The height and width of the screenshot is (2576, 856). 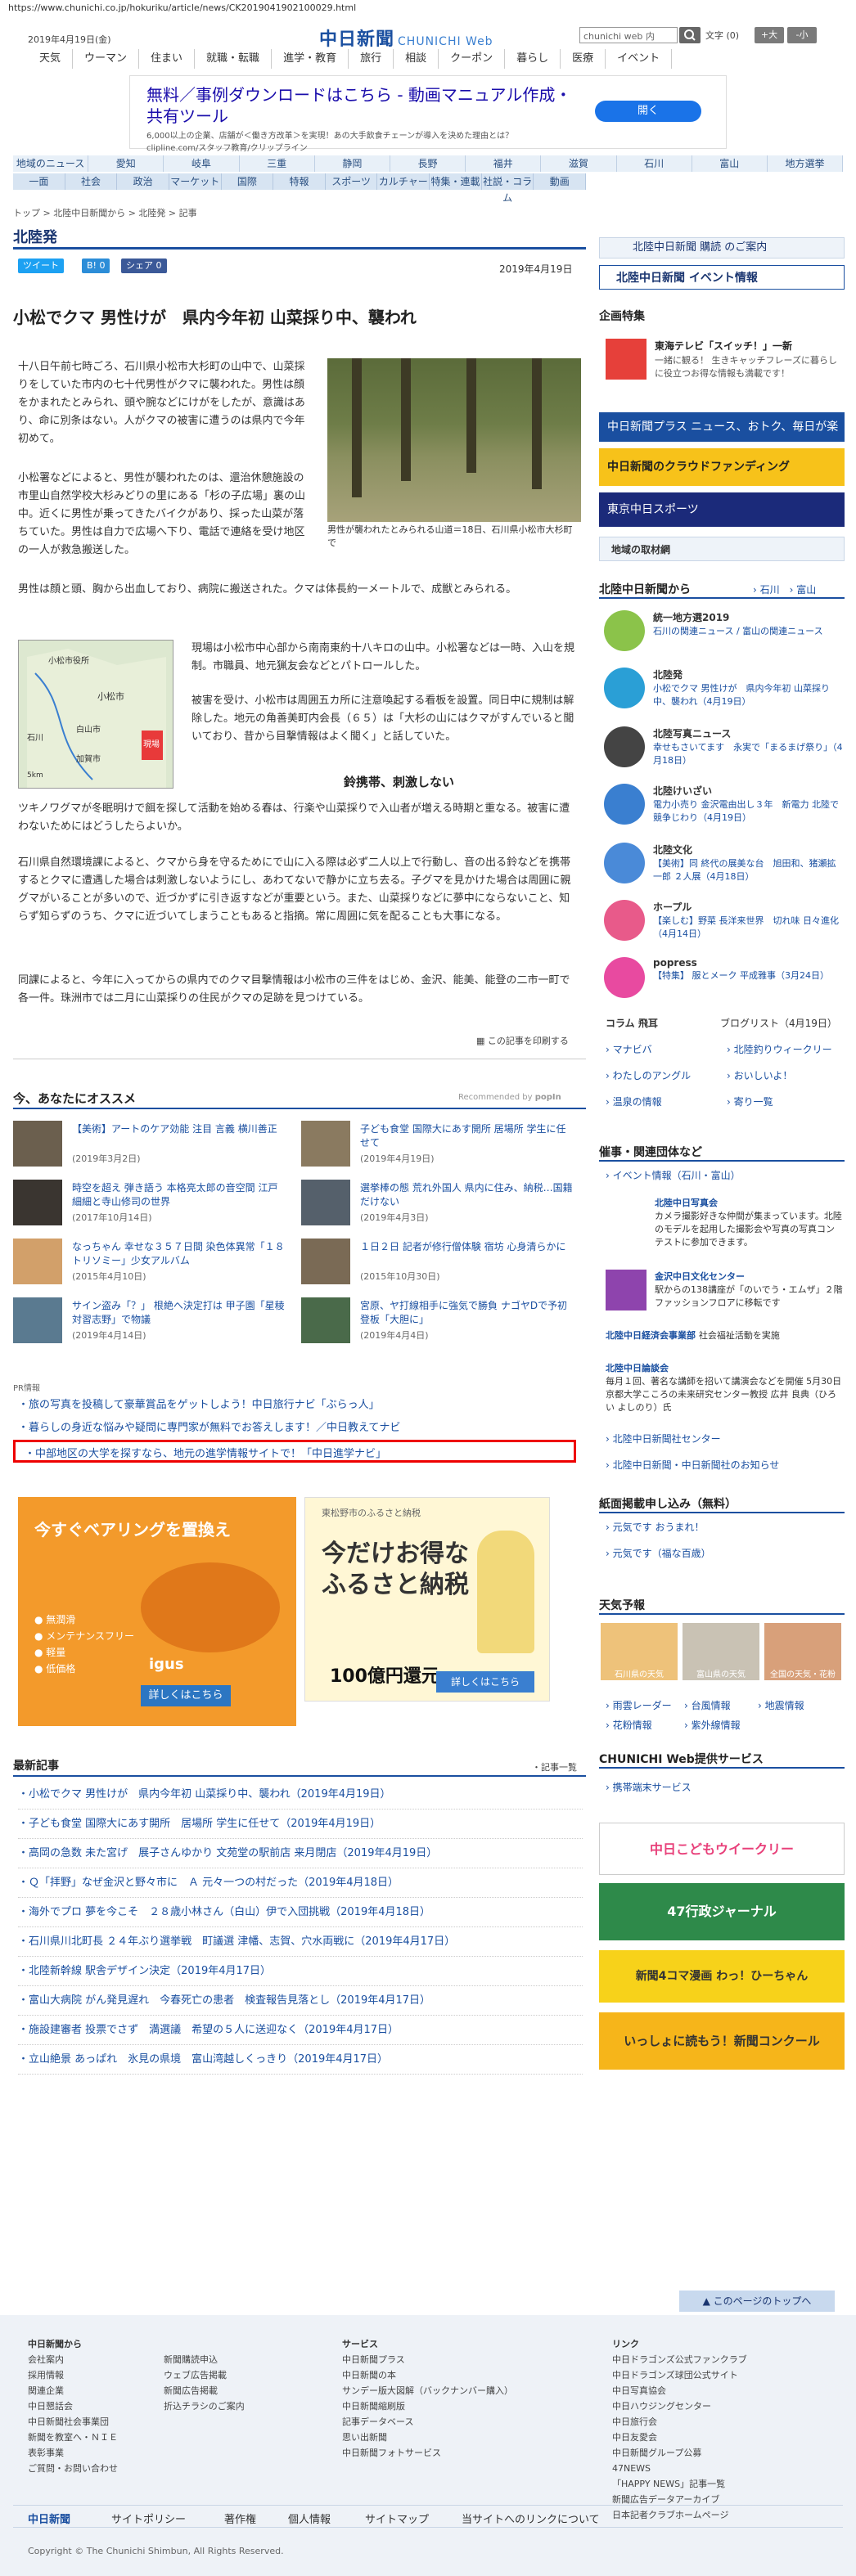 What do you see at coordinates (456, 181) in the screenshot?
I see `topic-nav-item: 特集・連載` at bounding box center [456, 181].